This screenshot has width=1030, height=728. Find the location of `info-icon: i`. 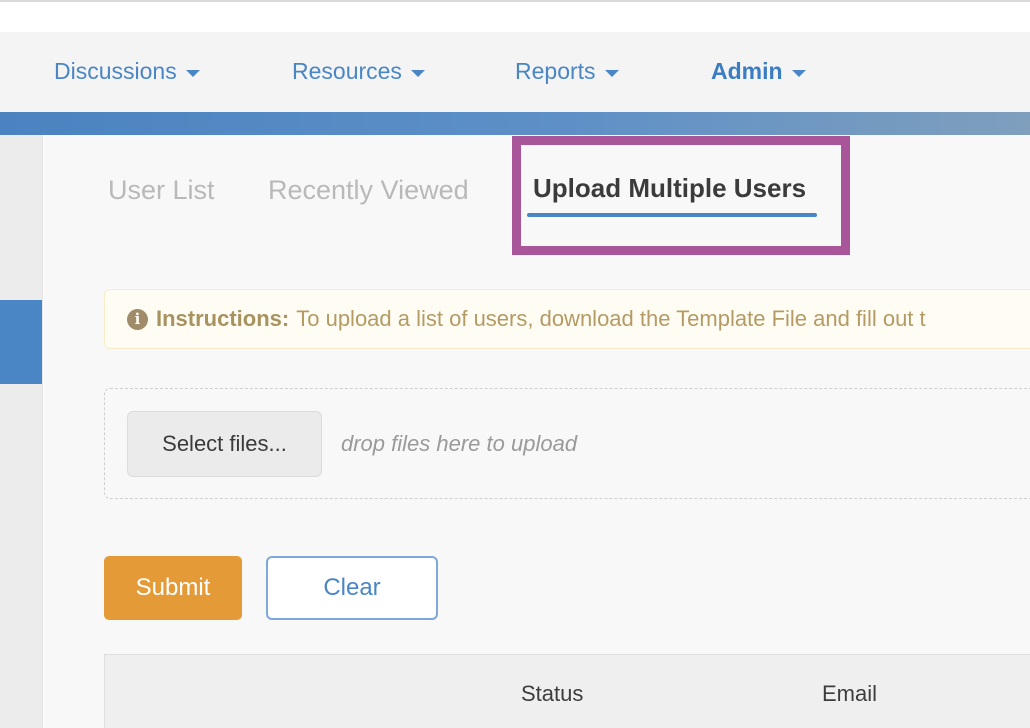

info-icon: i is located at coordinates (137, 319).